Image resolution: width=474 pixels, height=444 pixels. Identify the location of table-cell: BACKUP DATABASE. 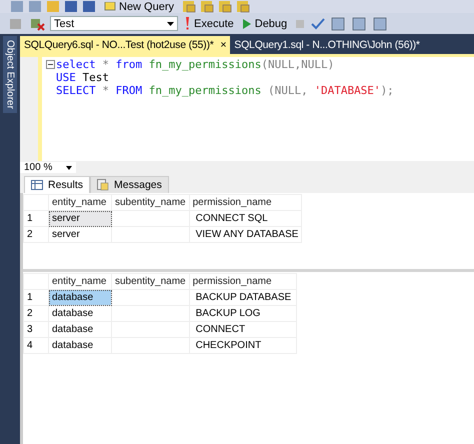
(242, 298).